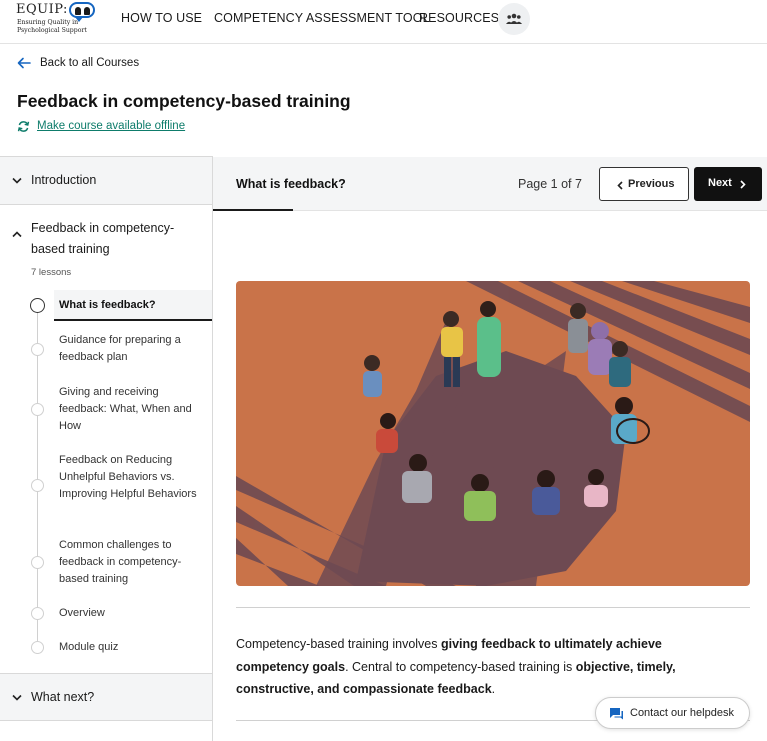 Image resolution: width=767 pixels, height=741 pixels. I want to click on community-button, so click(514, 19).